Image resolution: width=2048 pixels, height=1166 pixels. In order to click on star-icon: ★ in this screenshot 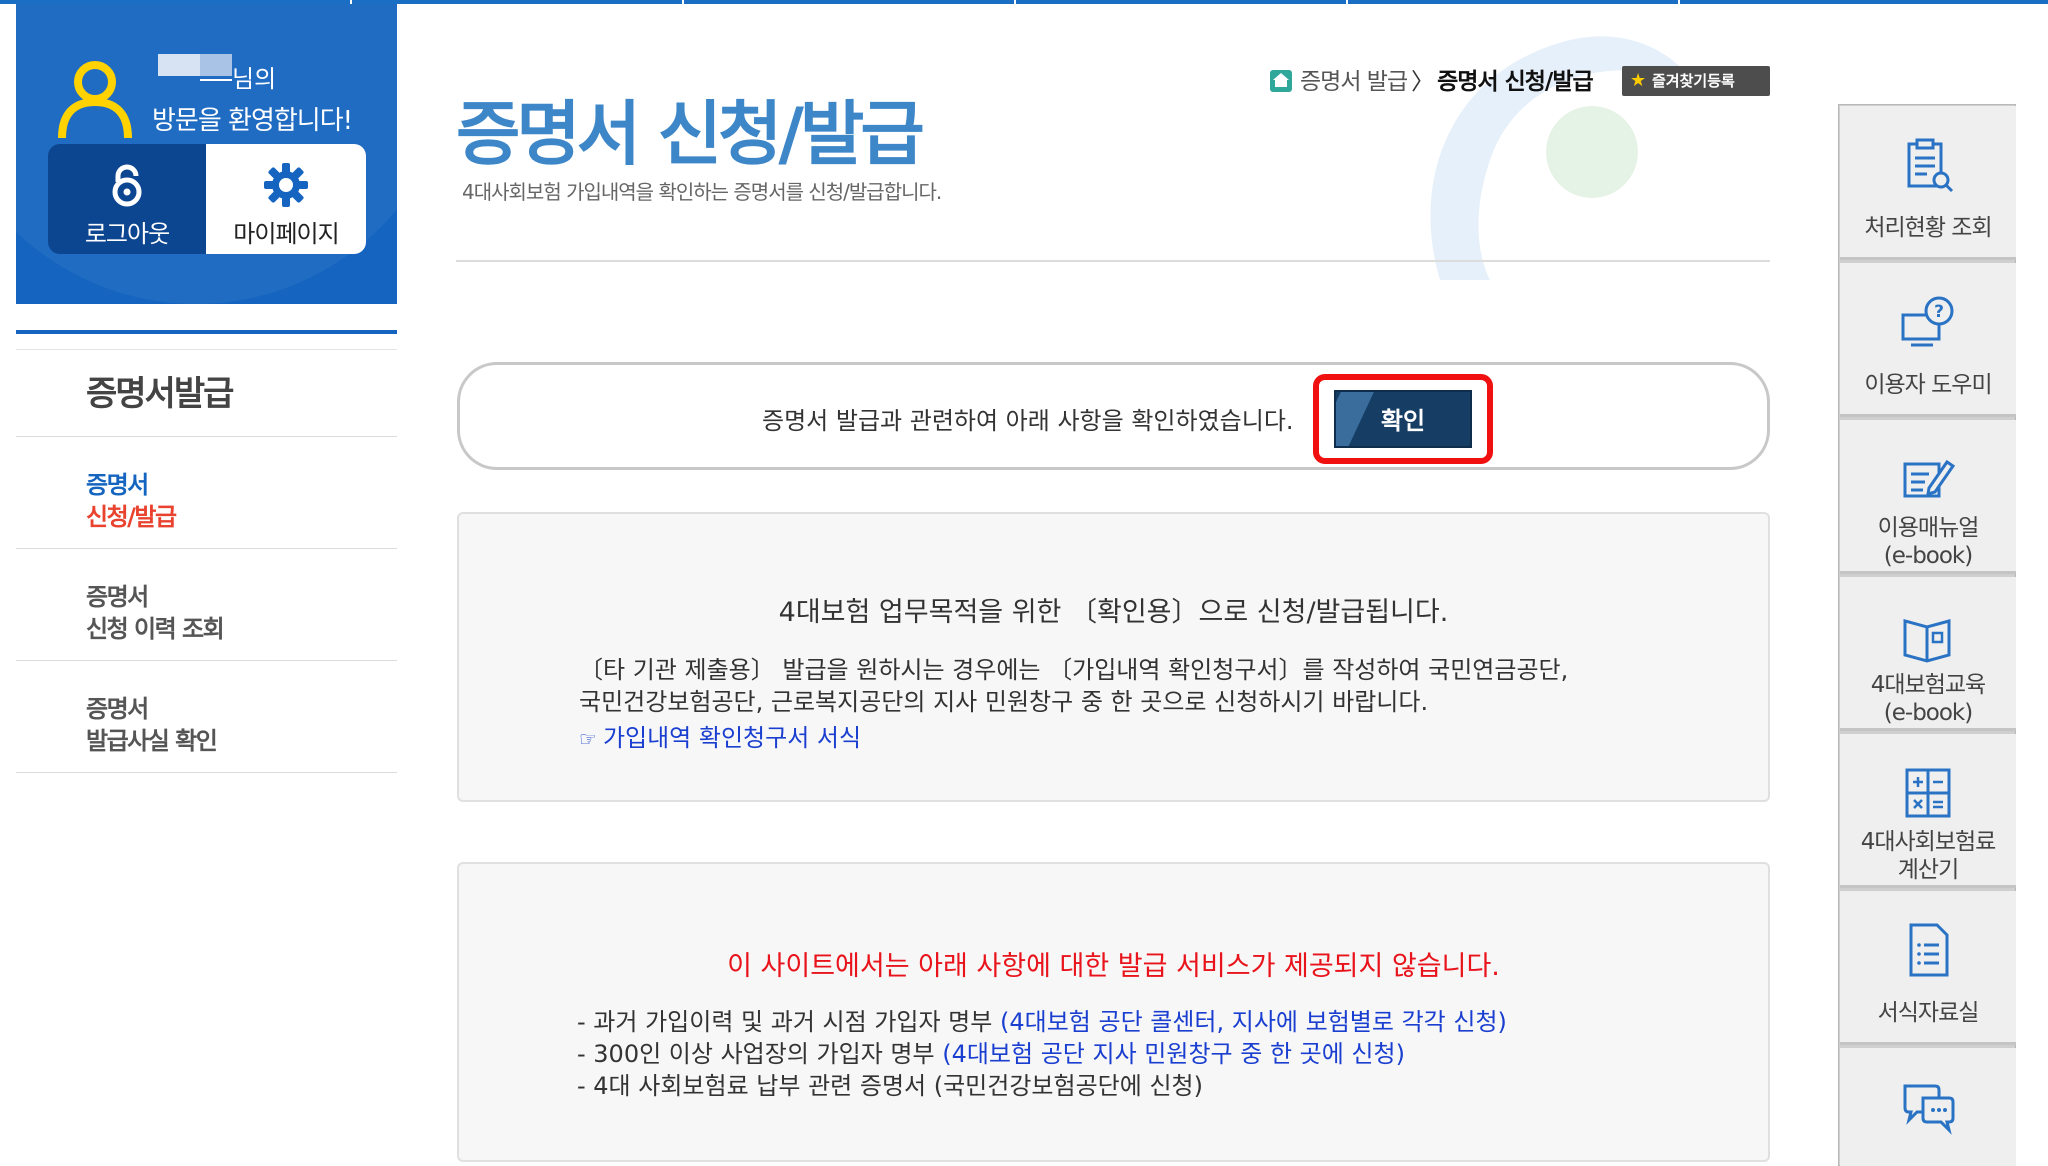, I will do `click(1638, 80)`.